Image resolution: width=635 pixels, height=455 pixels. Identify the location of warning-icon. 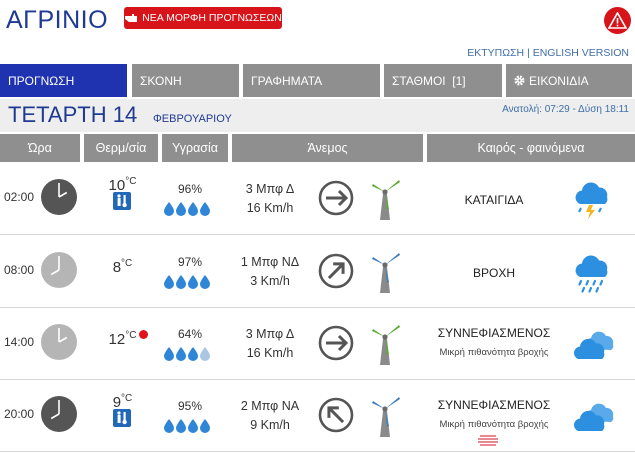
(617, 20).